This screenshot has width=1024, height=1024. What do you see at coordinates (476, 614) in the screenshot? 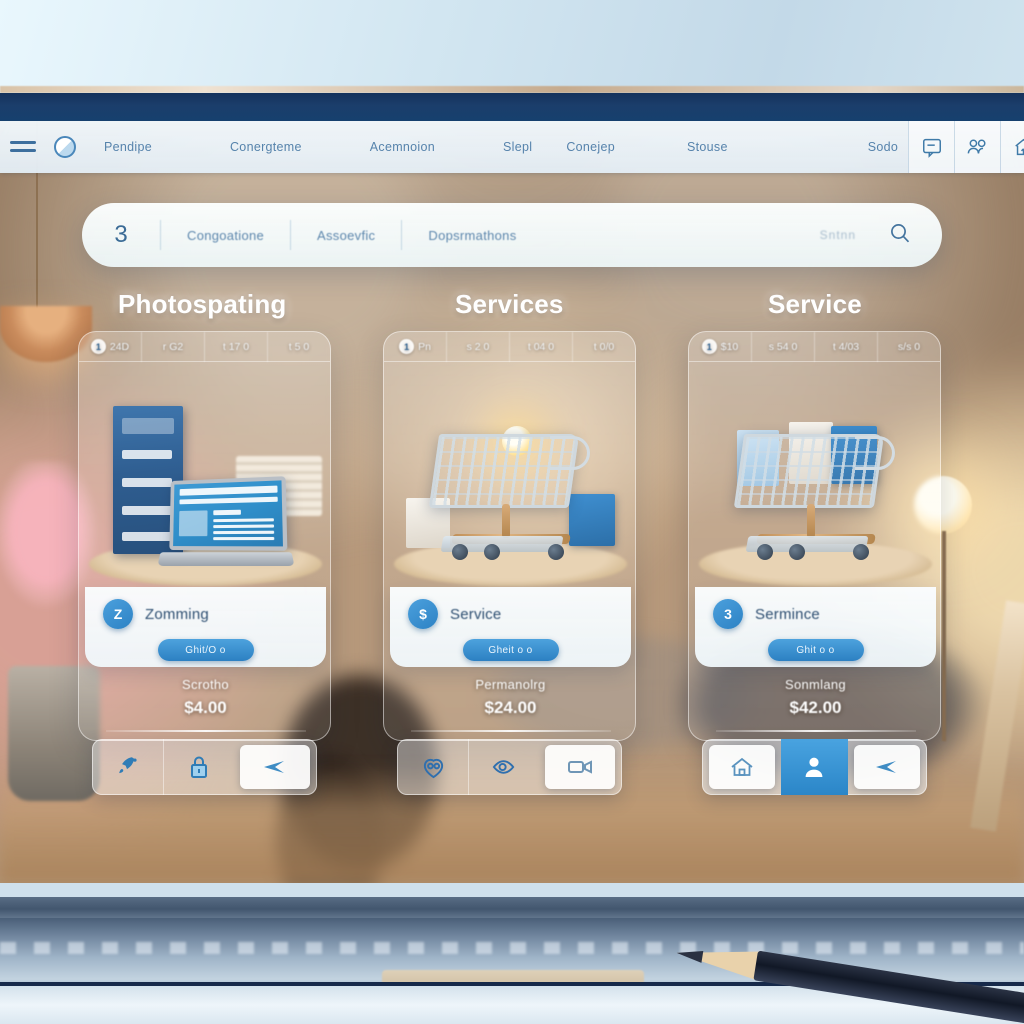
I see `card-title: Service` at bounding box center [476, 614].